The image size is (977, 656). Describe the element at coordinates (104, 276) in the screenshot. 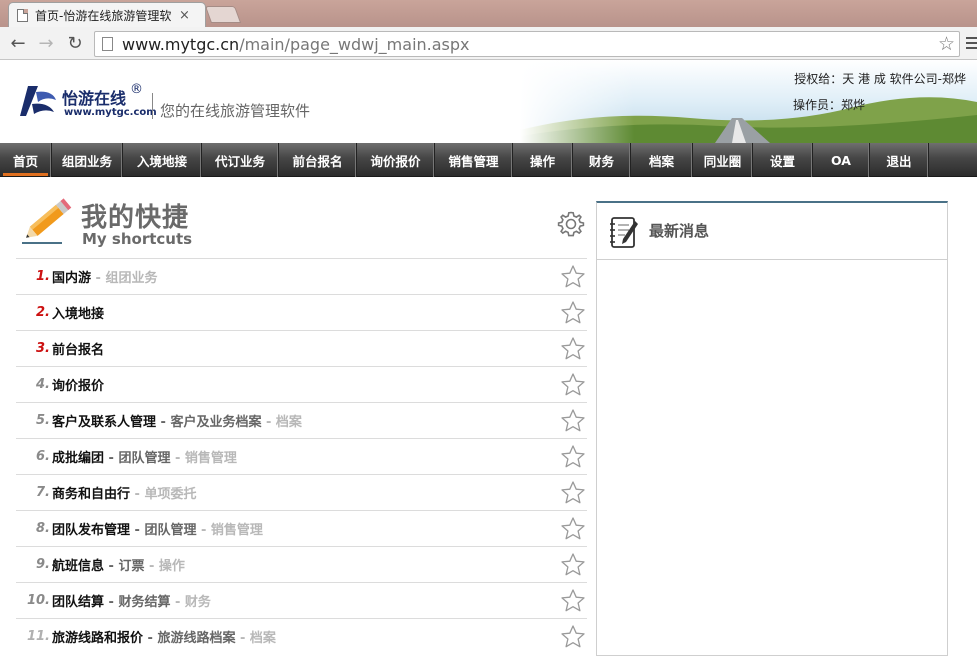

I see `shortcut-label: 国内游 - 组团业务` at that location.